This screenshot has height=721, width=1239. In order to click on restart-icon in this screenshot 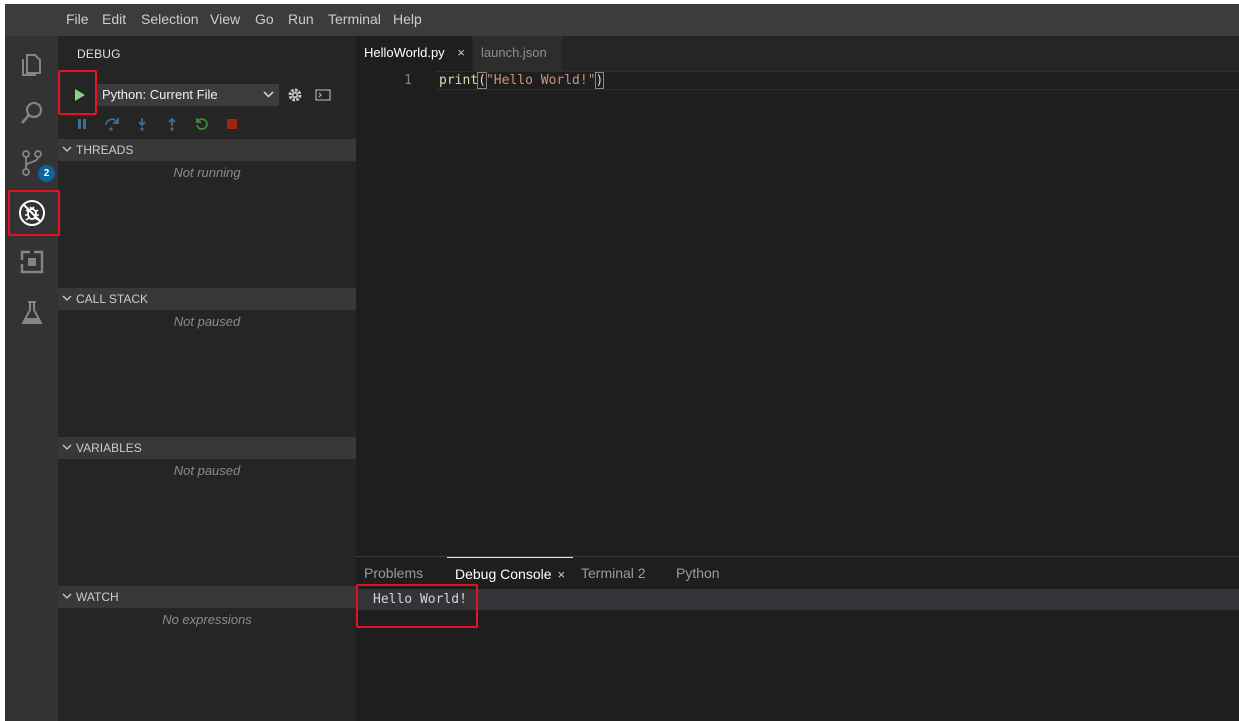, I will do `click(202, 124)`.